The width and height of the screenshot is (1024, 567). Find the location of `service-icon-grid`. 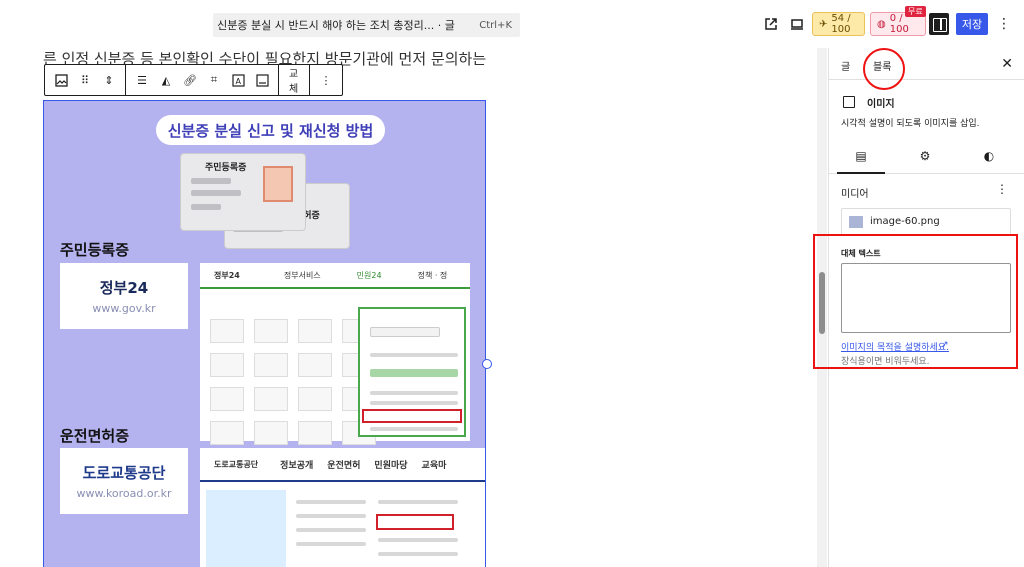

service-icon-grid is located at coordinates (293, 382).